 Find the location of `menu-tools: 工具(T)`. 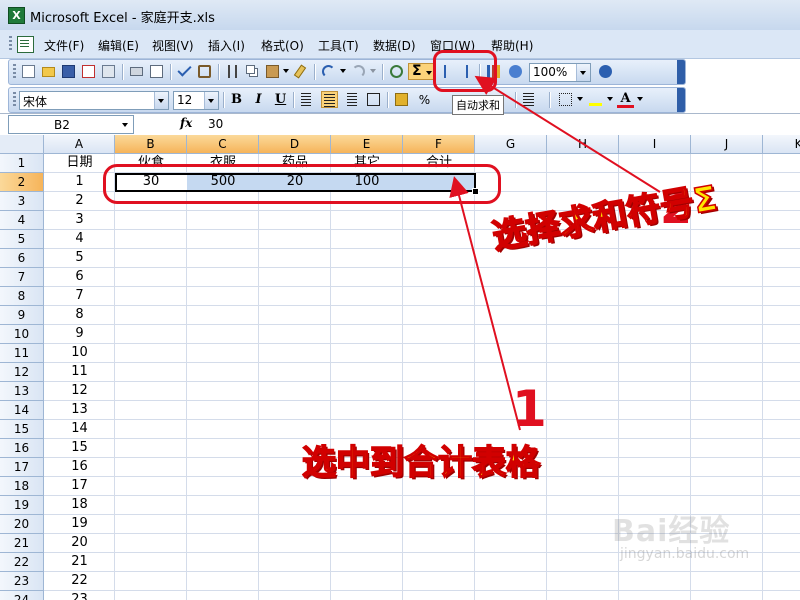

menu-tools: 工具(T) is located at coordinates (338, 45).